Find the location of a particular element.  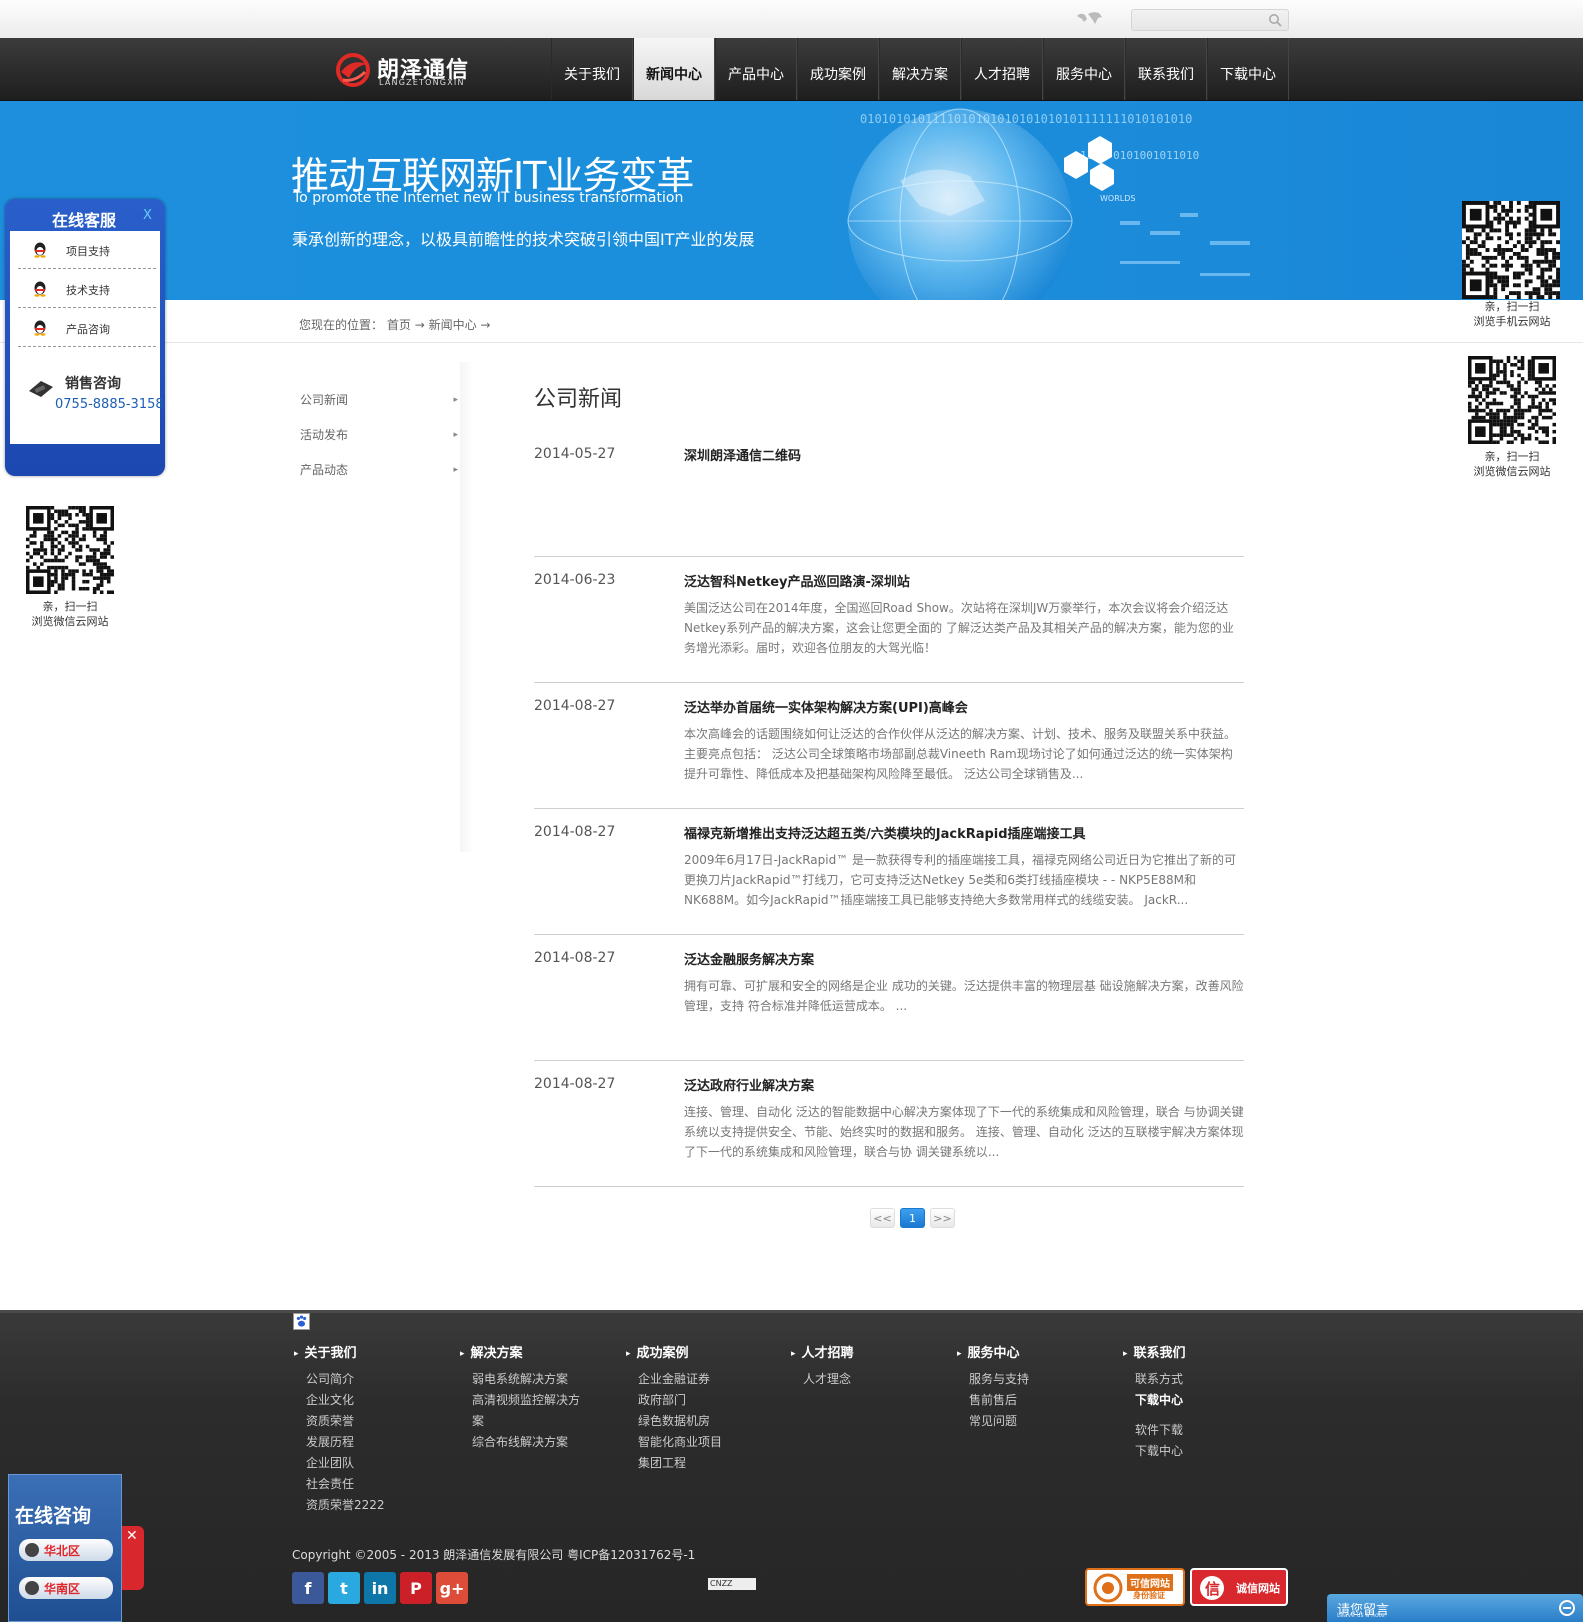

breadcrumb: 您现在的位置： 首页 → 新闻中心 → is located at coordinates (394, 324).